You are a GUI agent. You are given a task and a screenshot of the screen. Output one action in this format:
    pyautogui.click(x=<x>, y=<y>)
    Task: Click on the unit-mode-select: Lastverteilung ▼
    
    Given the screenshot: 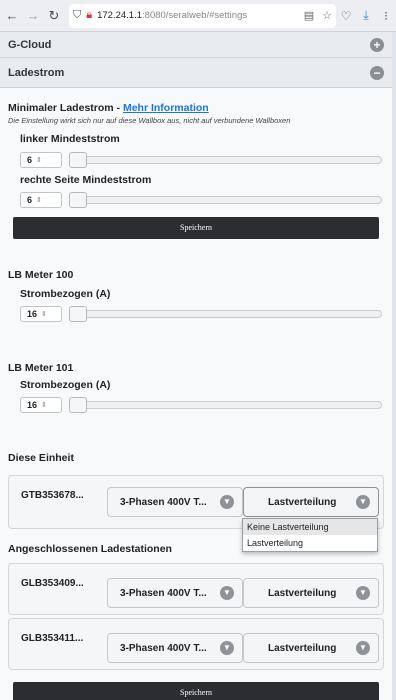 What is the action you would take?
    pyautogui.click(x=311, y=502)
    